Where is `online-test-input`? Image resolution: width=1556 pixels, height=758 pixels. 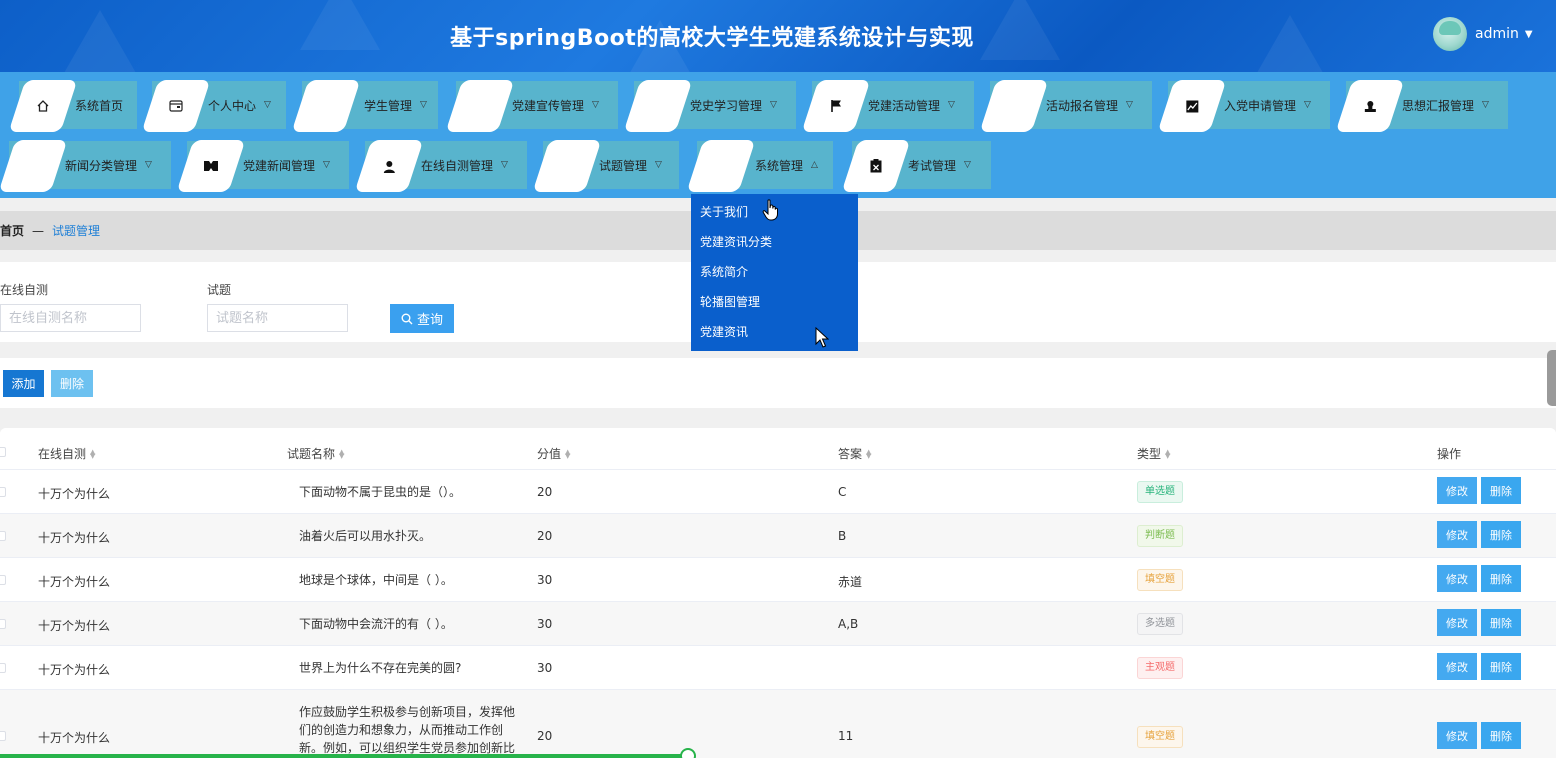 online-test-input is located at coordinates (70, 318).